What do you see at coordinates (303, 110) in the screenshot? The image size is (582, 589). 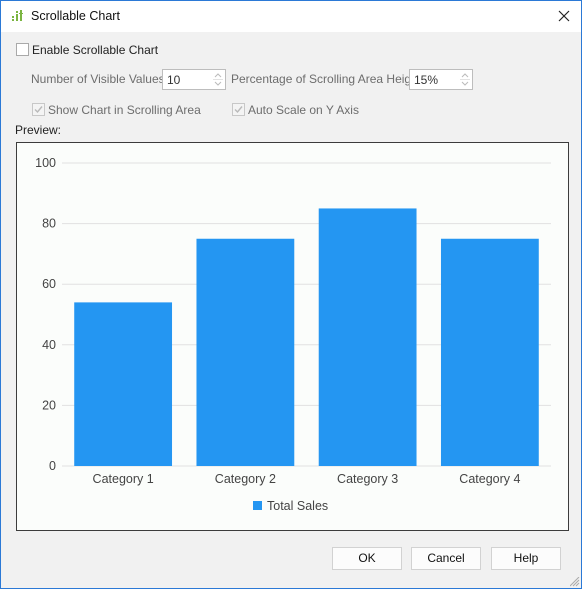 I see `auto-scale-y-label: Auto Scale on Y Axis` at bounding box center [303, 110].